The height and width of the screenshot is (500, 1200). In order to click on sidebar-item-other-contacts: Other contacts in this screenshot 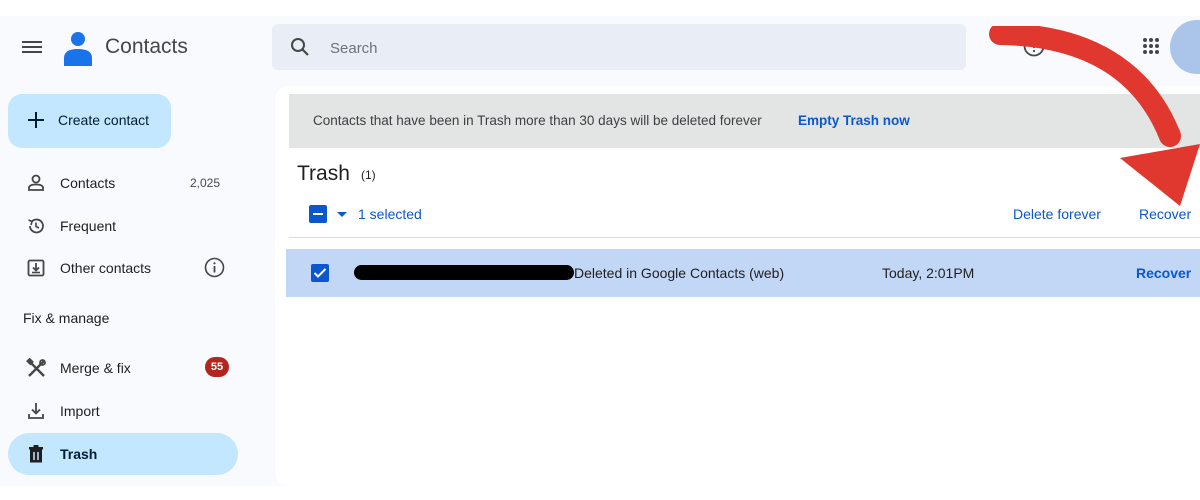, I will do `click(123, 268)`.